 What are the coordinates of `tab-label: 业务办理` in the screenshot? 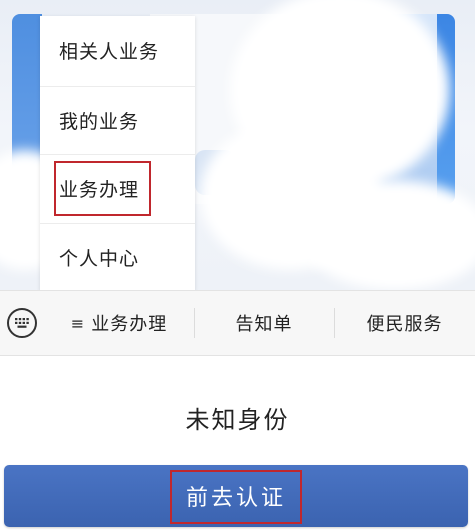 It's located at (129, 324).